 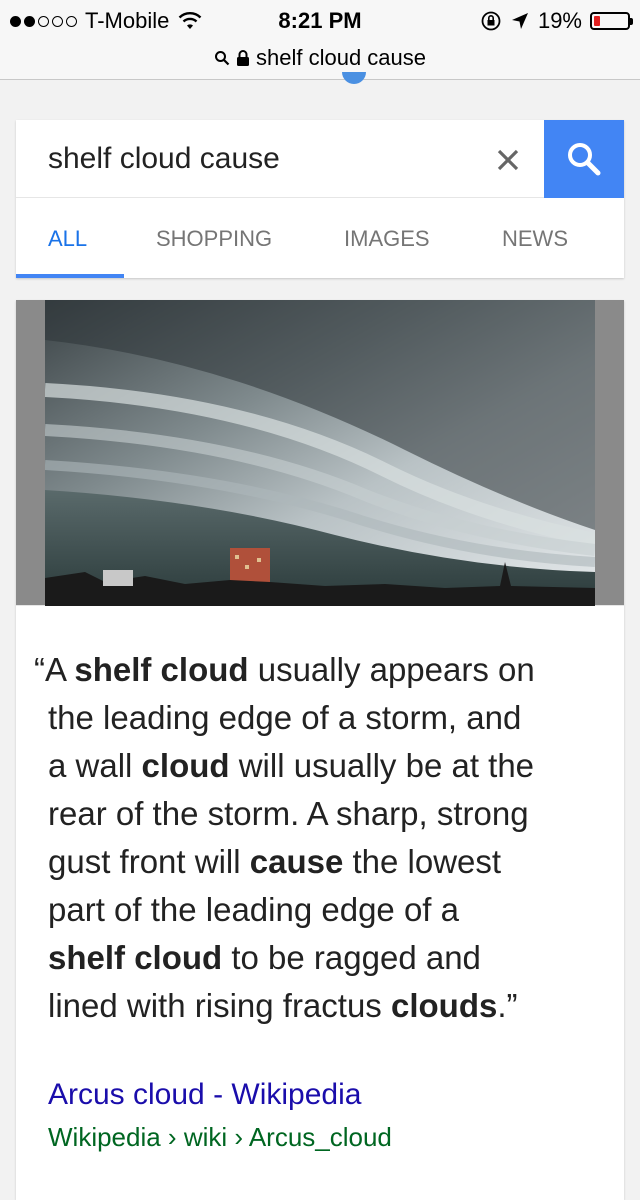 What do you see at coordinates (95, 765) in the screenshot?
I see `snippet-text: a wall` at bounding box center [95, 765].